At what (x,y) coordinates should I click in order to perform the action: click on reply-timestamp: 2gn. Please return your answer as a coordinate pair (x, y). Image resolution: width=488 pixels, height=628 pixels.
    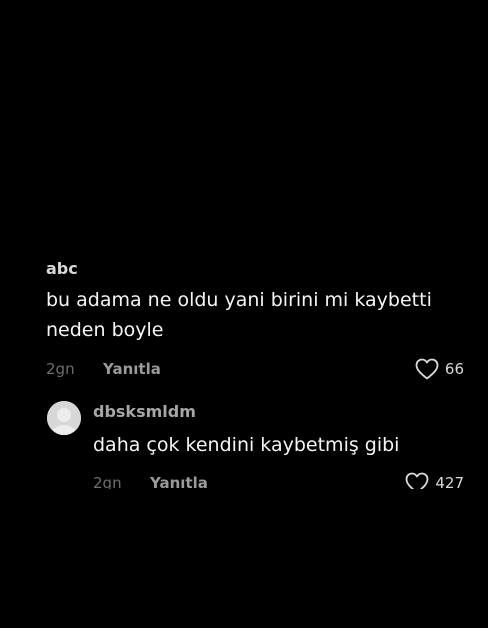
    Looking at the image, I should click on (107, 481).